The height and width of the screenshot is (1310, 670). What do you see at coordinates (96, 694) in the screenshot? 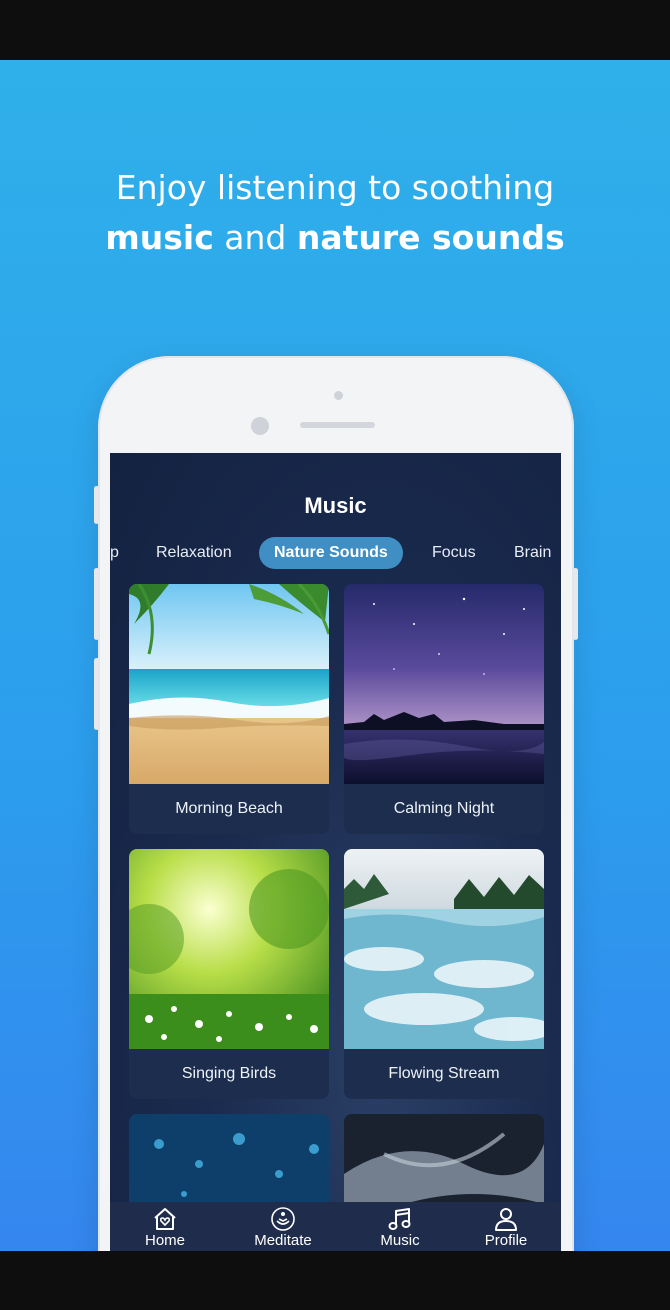
I see `phone-volume-down` at bounding box center [96, 694].